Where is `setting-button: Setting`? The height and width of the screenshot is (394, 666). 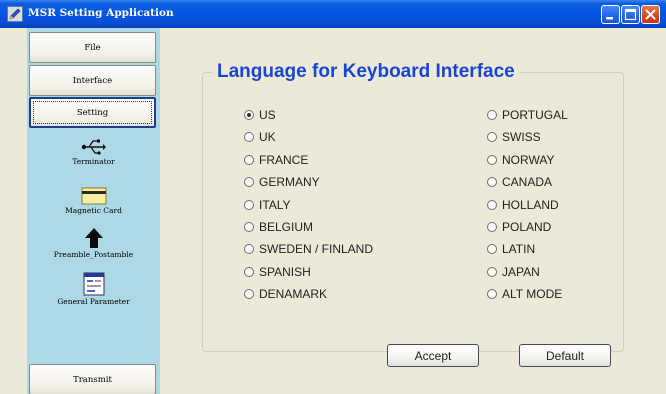 setting-button: Setting is located at coordinates (92, 112).